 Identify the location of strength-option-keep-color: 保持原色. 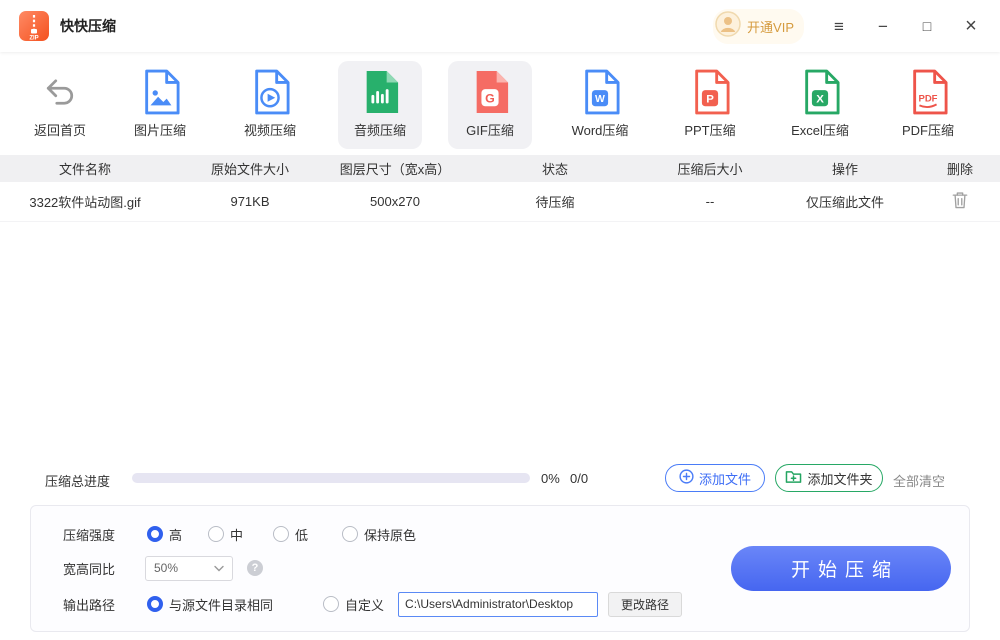
(379, 534).